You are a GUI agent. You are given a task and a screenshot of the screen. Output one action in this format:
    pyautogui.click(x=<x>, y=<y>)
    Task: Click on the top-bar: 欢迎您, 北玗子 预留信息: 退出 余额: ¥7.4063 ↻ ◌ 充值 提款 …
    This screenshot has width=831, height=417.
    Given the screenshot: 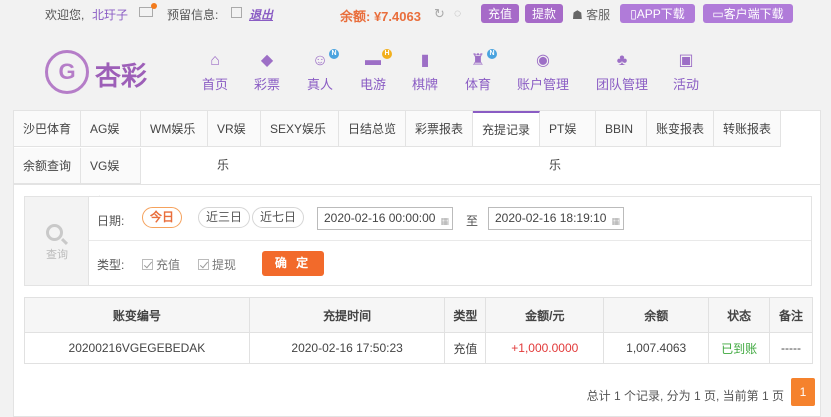 What is the action you would take?
    pyautogui.click(x=415, y=14)
    